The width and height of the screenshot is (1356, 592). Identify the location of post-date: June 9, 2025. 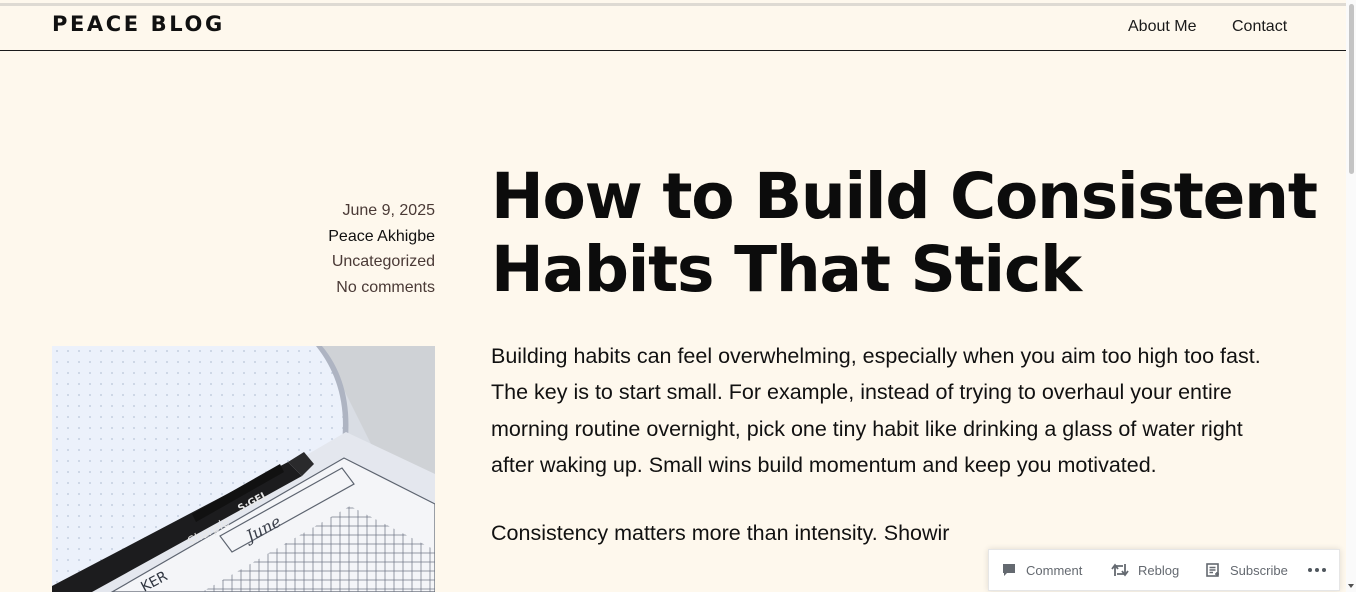
(381, 211).